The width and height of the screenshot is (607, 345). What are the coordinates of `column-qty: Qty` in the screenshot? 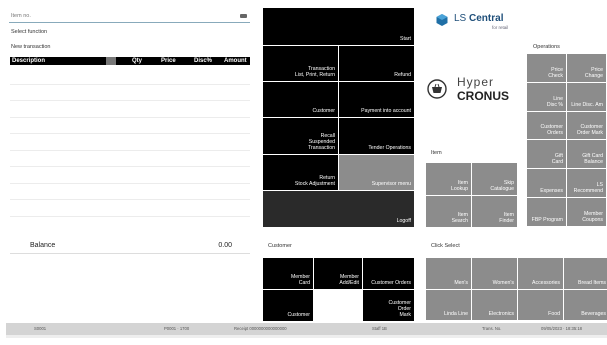 It's located at (137, 61).